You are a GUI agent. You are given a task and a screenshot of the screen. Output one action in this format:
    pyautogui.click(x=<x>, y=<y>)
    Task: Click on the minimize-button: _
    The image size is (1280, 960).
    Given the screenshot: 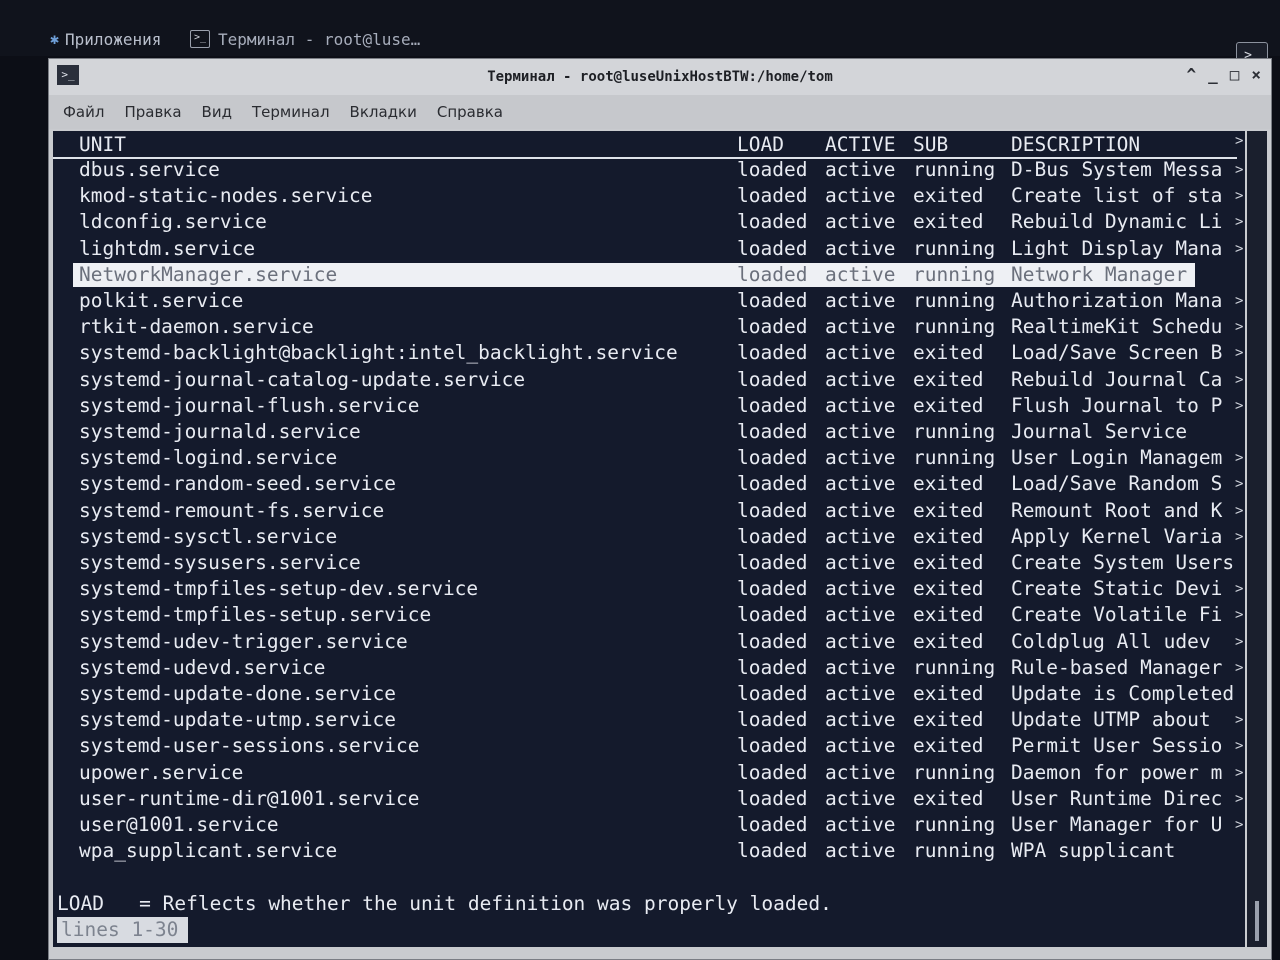 What is the action you would take?
    pyautogui.click(x=1213, y=74)
    